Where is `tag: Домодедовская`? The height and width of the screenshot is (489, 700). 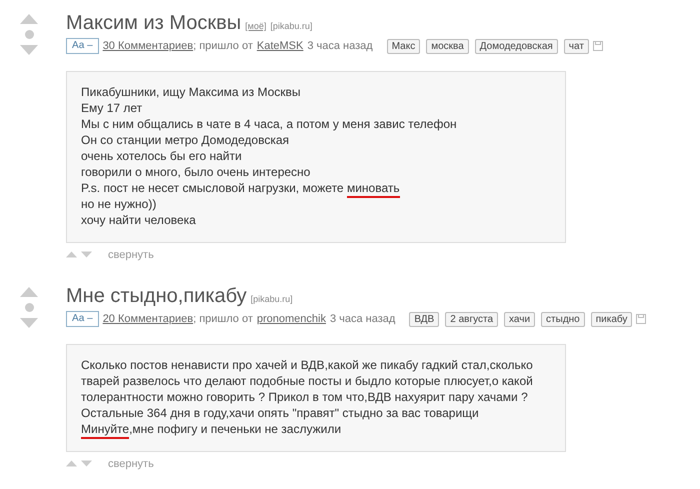 tag: Домодедовская is located at coordinates (516, 46).